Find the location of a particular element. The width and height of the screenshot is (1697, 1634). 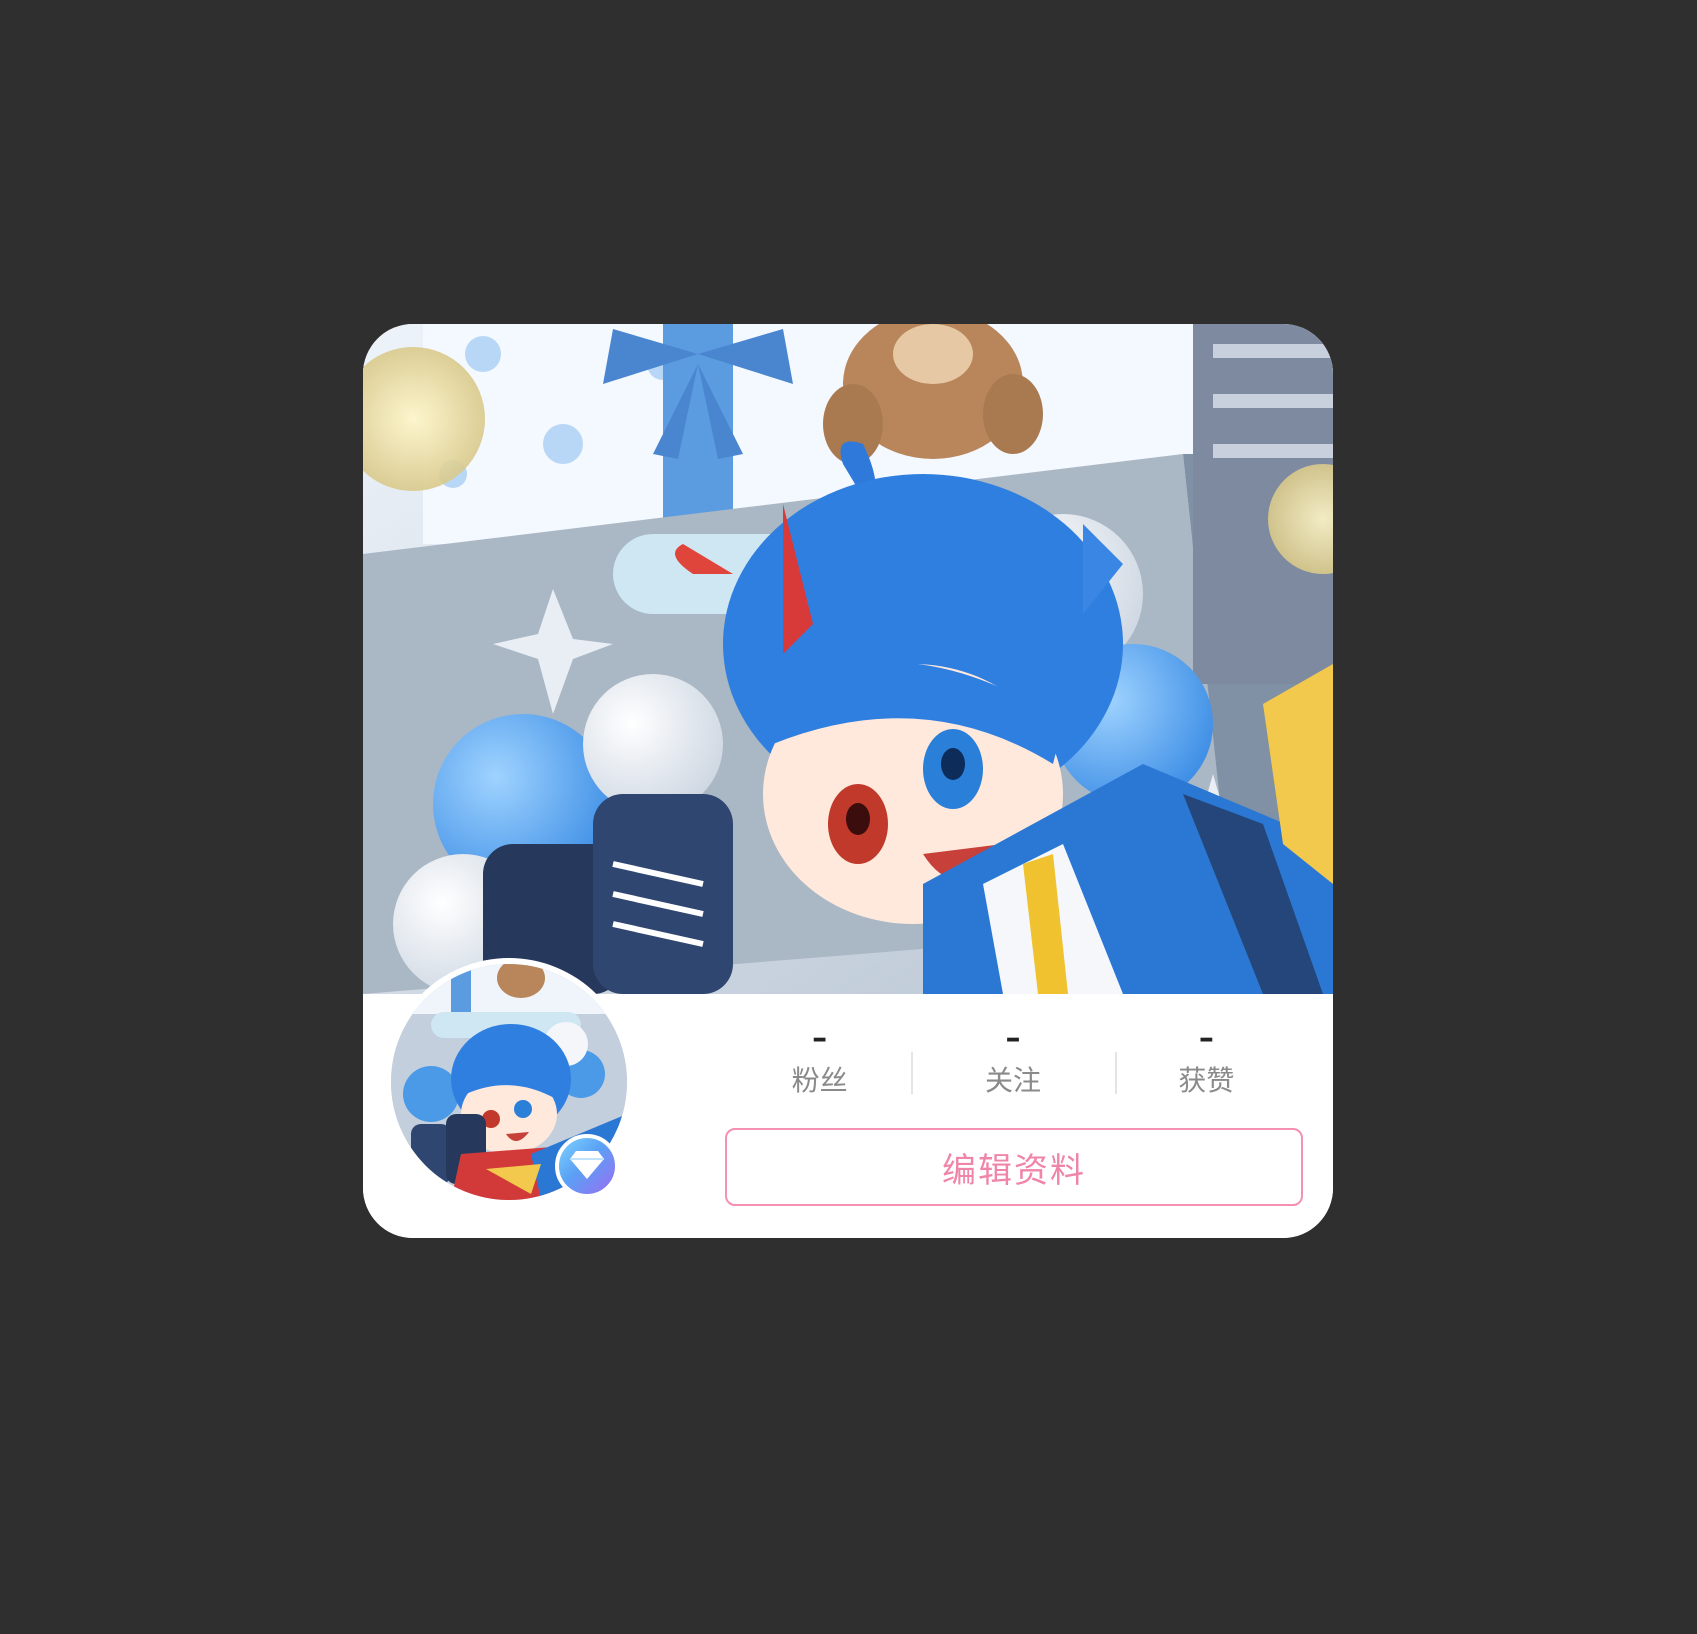

stat-following-label: 关注 is located at coordinates (1012, 1080).